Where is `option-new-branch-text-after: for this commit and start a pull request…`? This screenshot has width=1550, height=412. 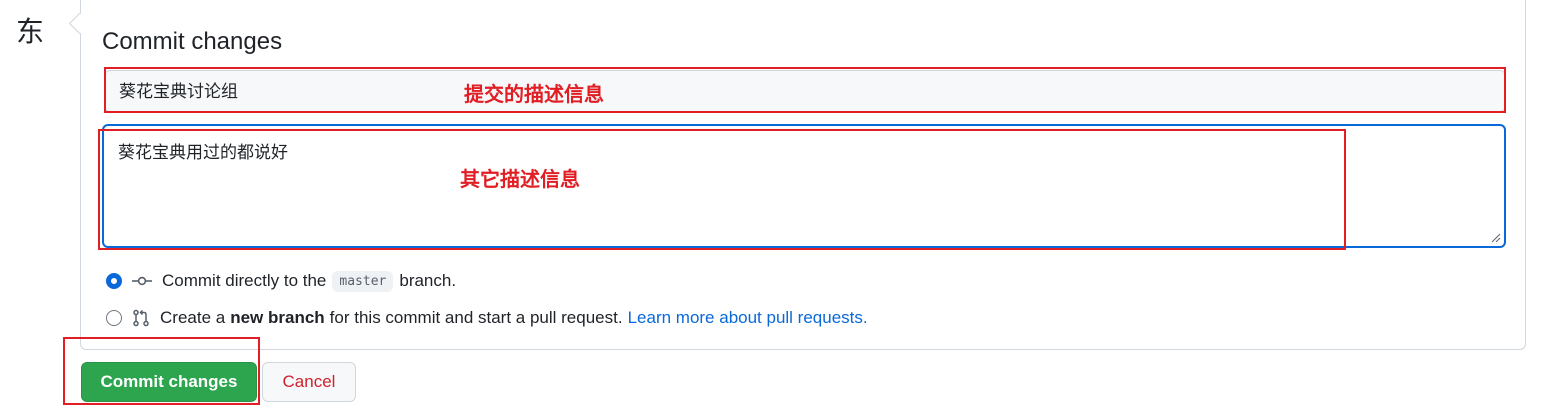
option-new-branch-text-after: for this commit and start a pull request… is located at coordinates (476, 317).